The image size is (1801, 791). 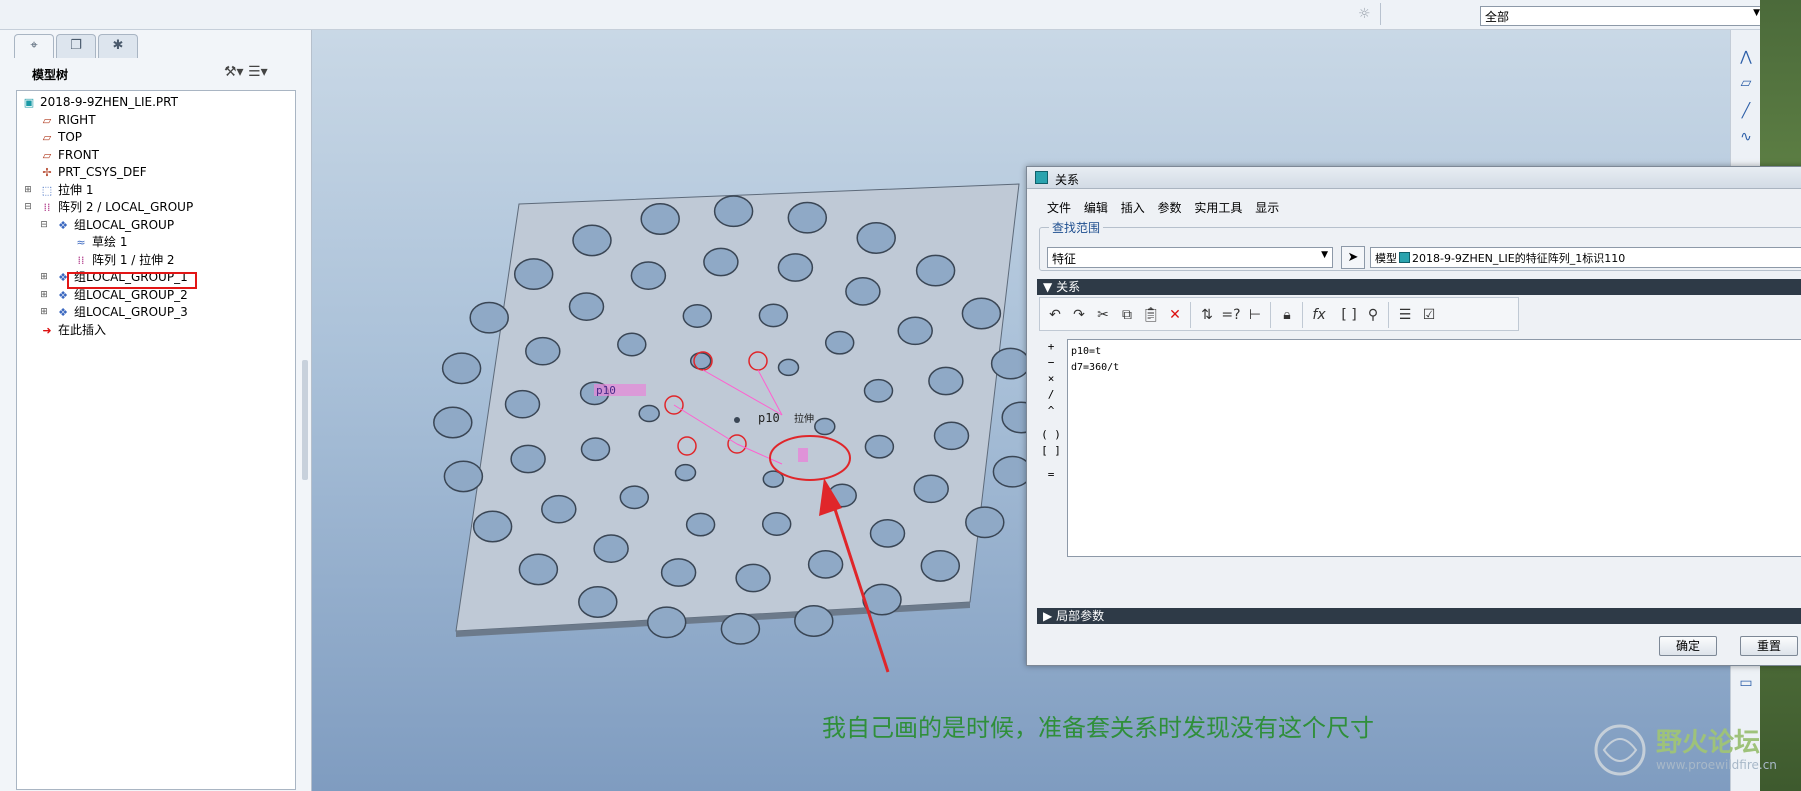 I want to click on paste-icon: 📋︎, so click(x=1151, y=315).